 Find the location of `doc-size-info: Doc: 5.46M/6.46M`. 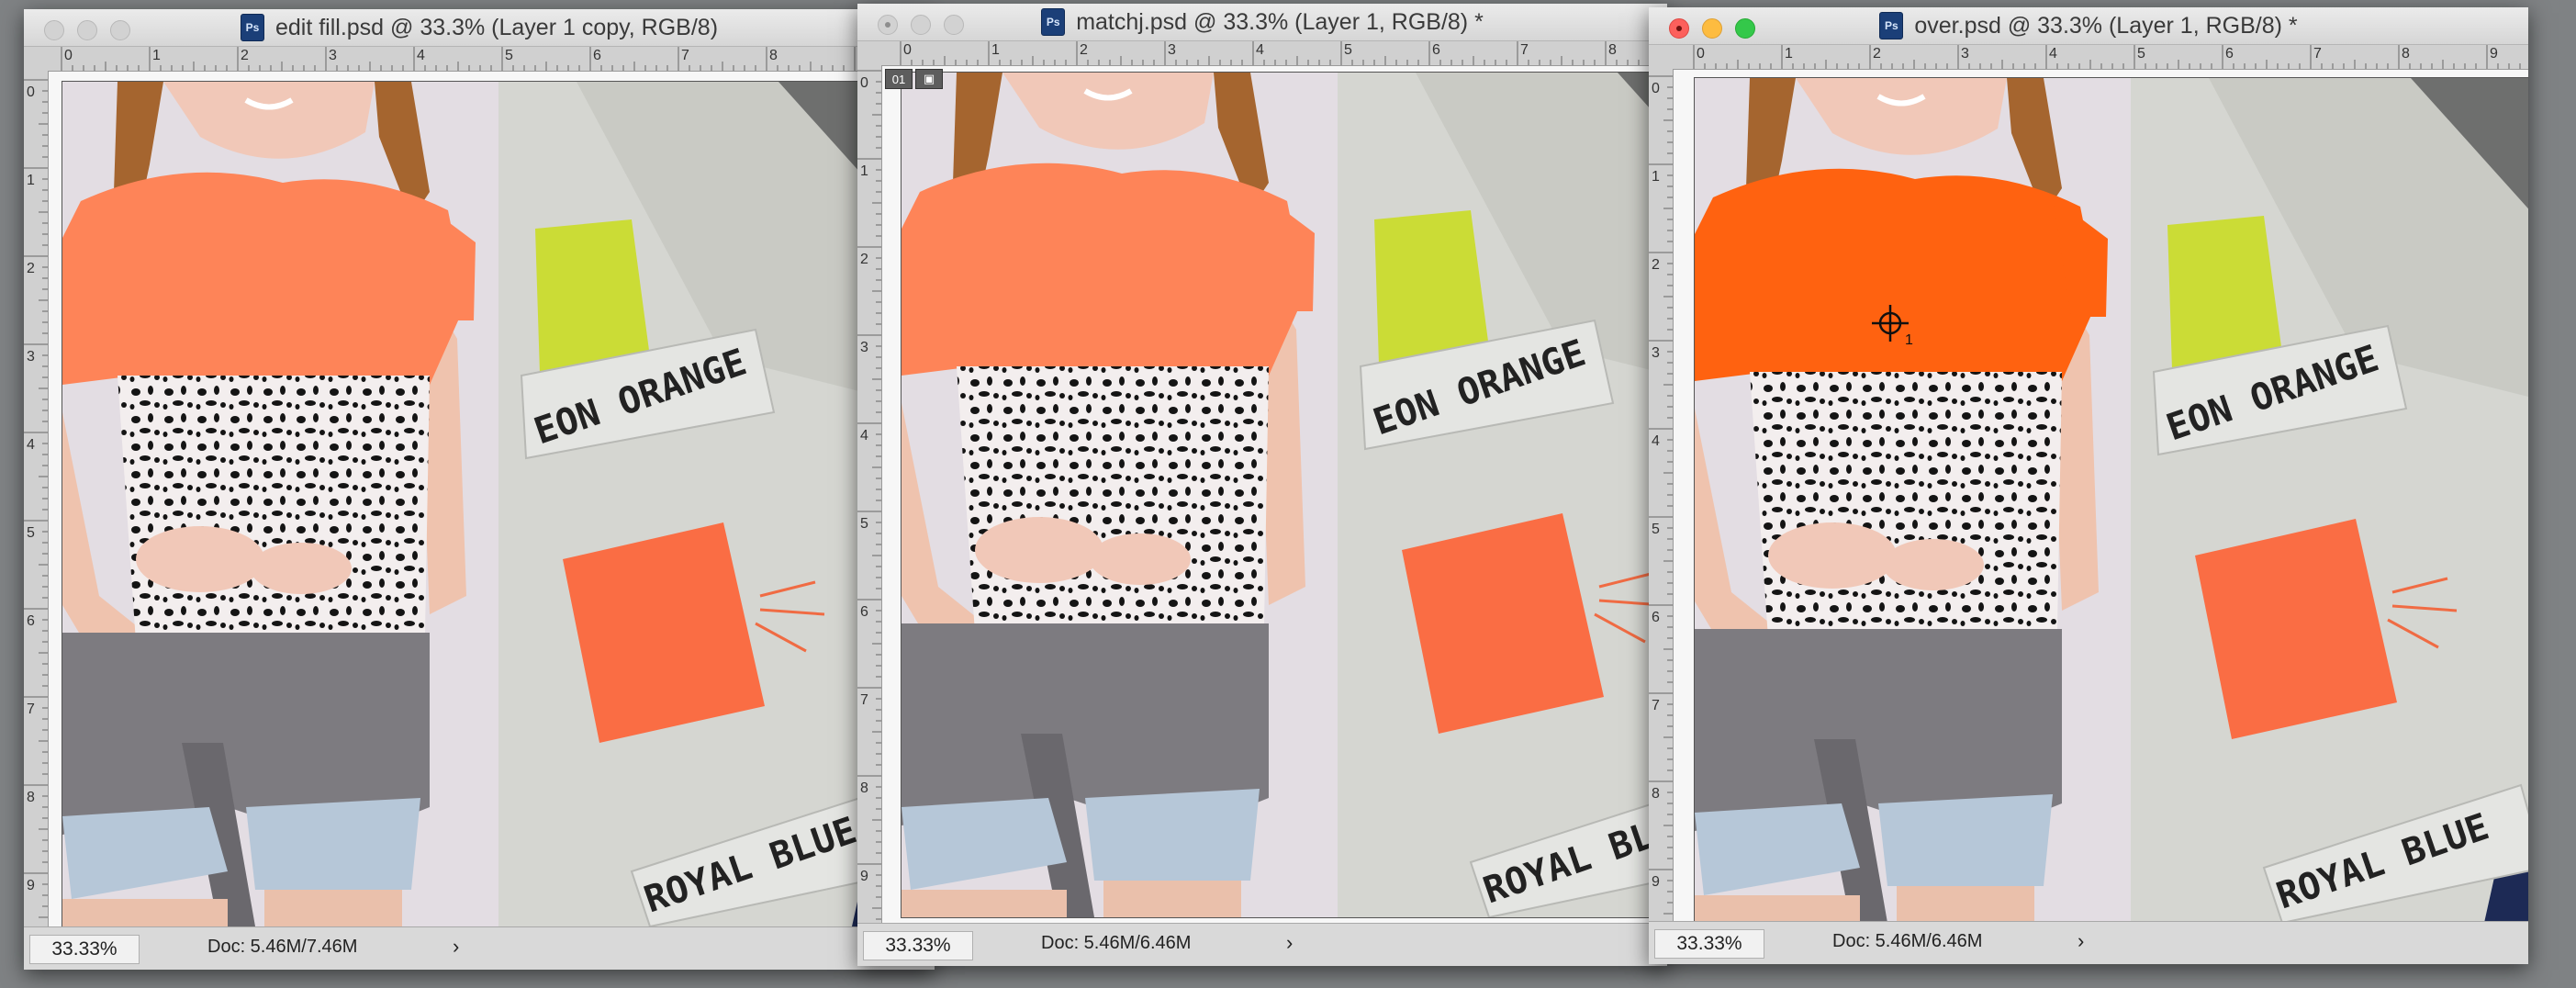

doc-size-info: Doc: 5.46M/6.46M is located at coordinates (1116, 943).